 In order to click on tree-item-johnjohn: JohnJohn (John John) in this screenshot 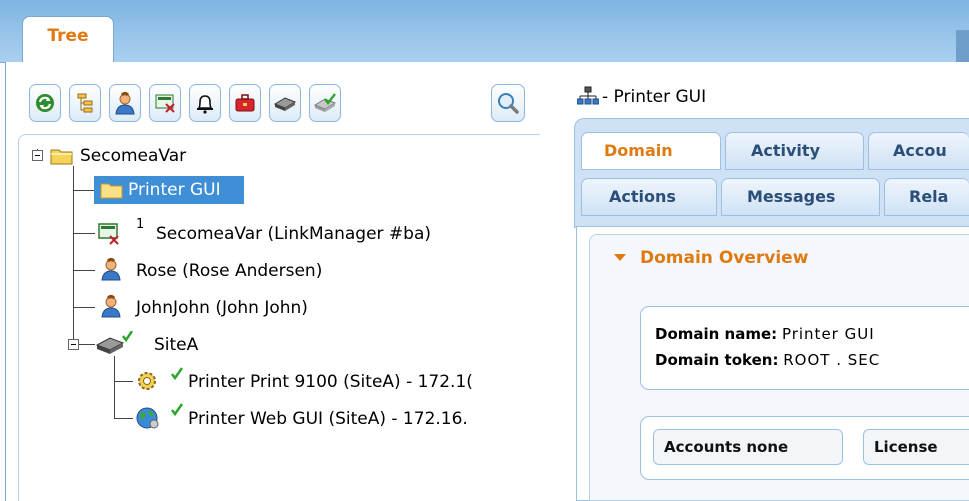, I will do `click(222, 308)`.